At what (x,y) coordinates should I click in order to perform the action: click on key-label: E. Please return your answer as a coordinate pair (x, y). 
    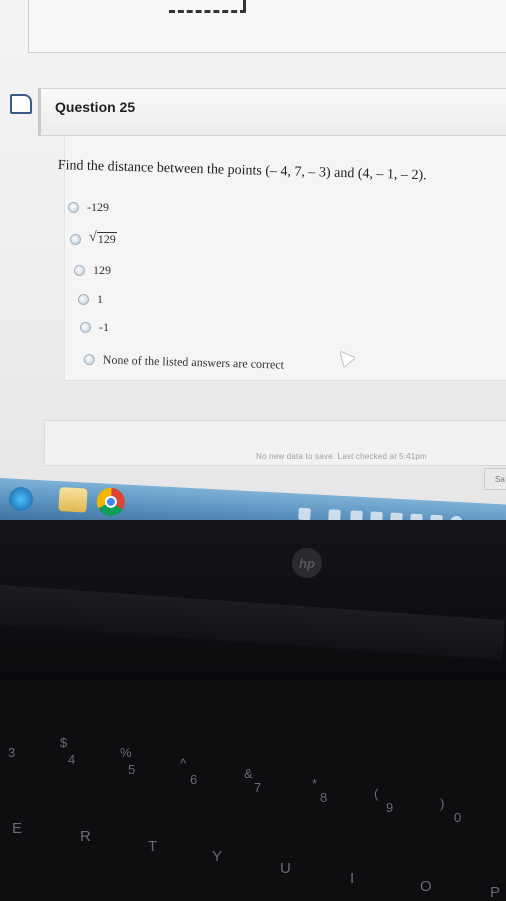
    Looking at the image, I should click on (17, 828).